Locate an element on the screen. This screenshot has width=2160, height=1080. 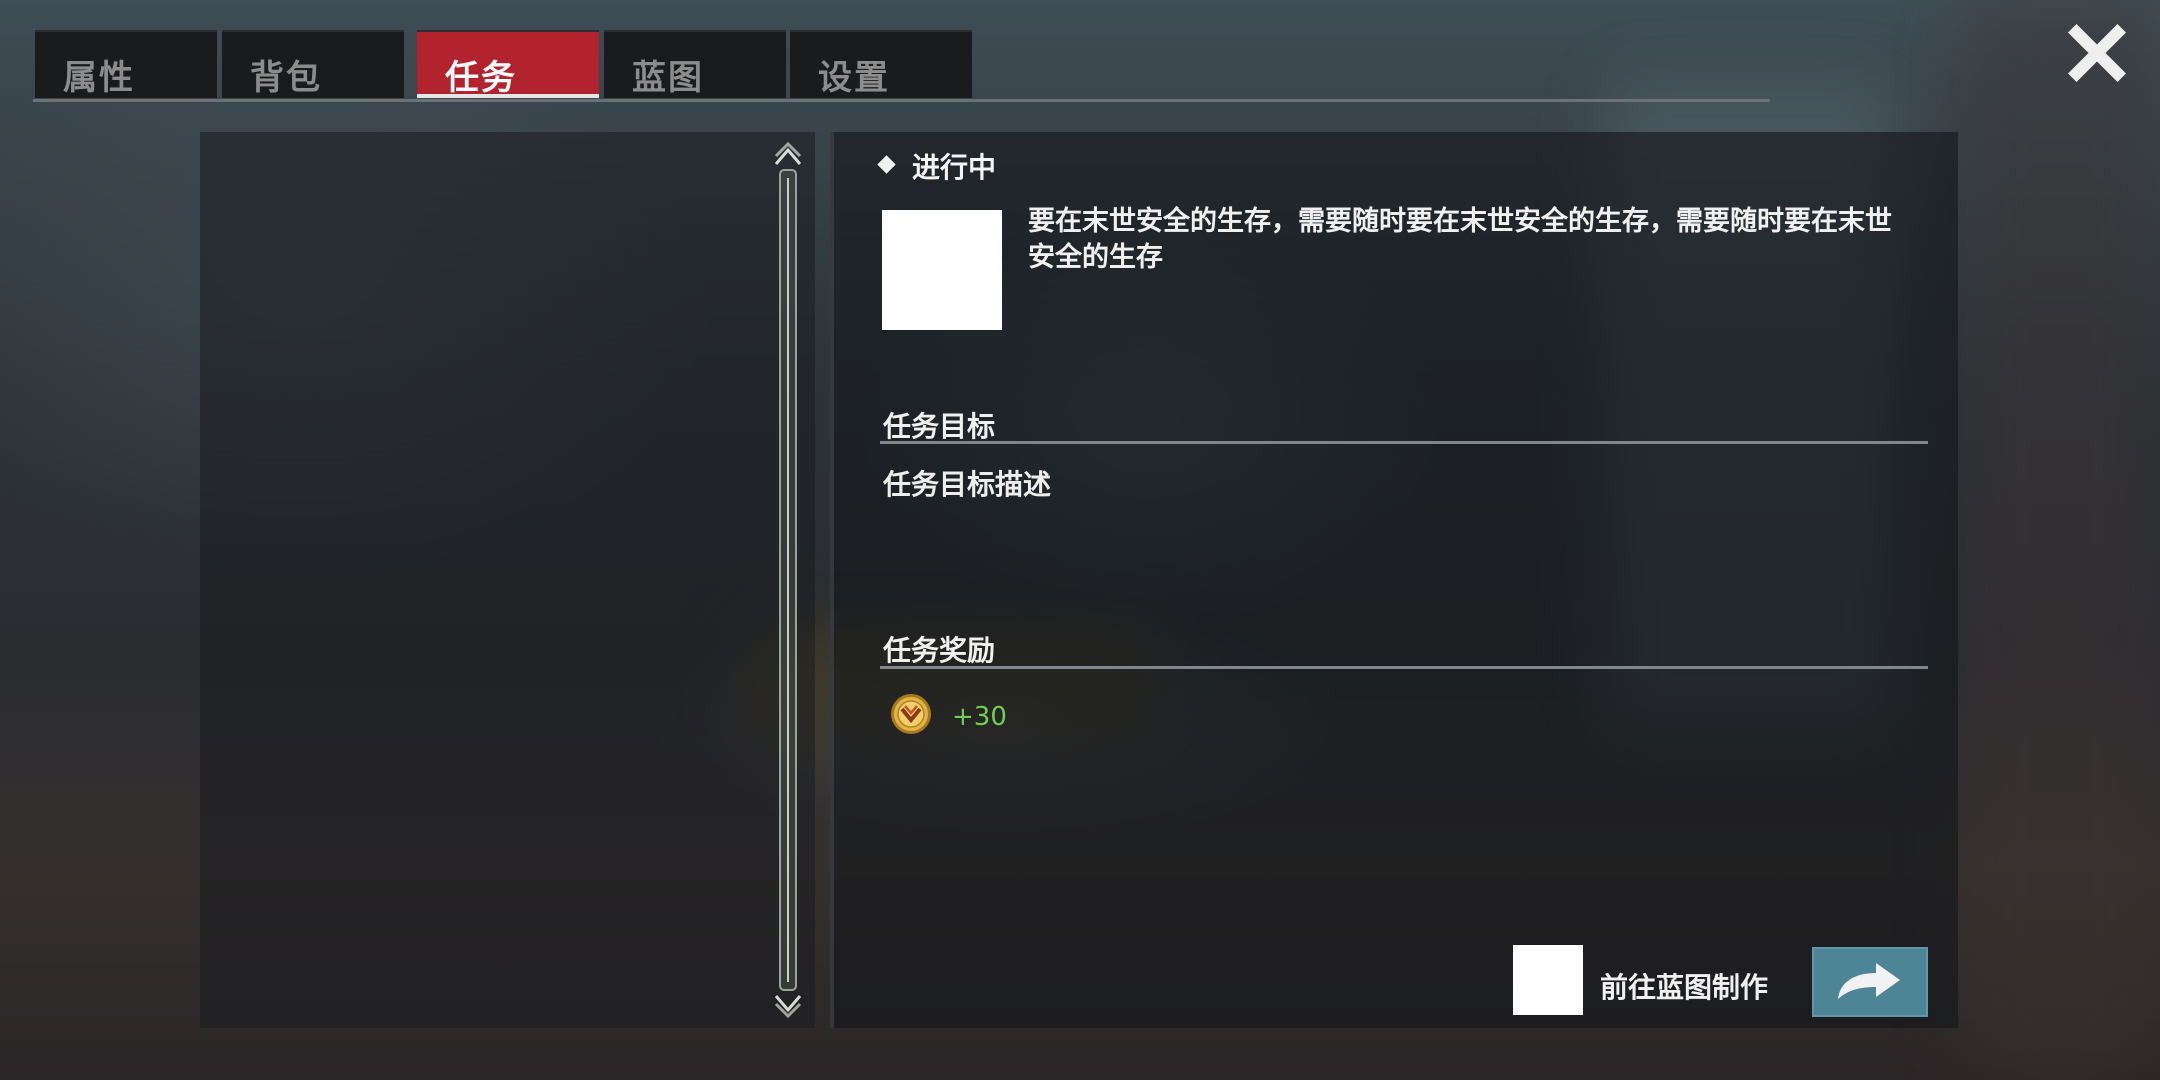
goto-blueprint-button is located at coordinates (1870, 982).